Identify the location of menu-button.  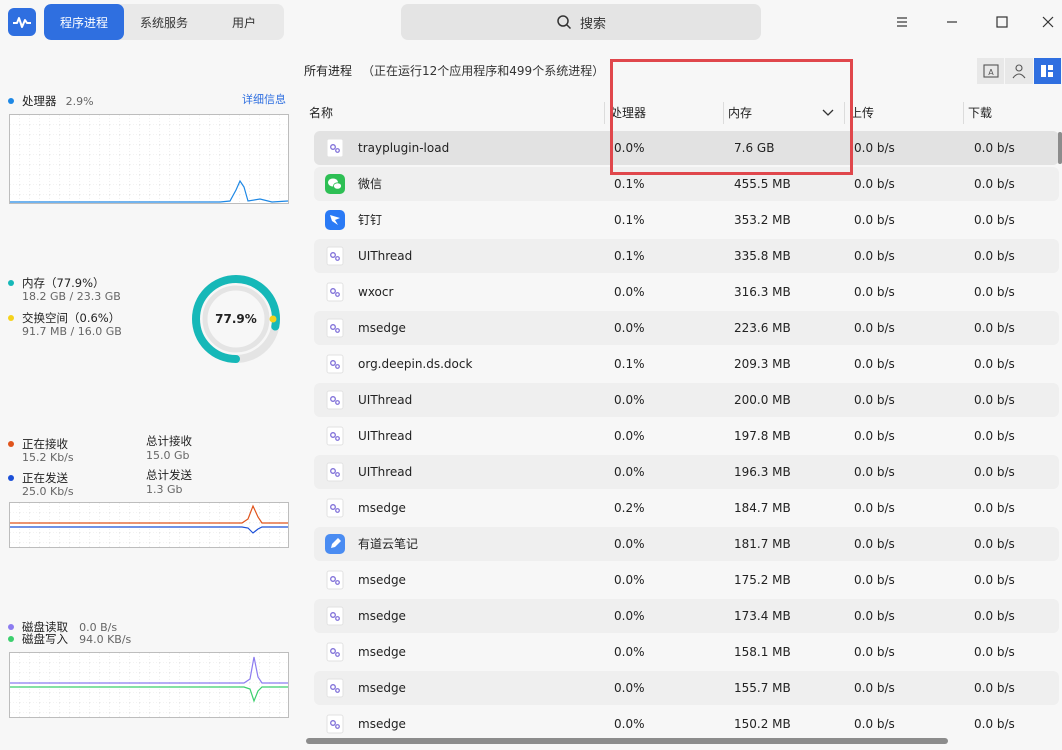
(902, 22).